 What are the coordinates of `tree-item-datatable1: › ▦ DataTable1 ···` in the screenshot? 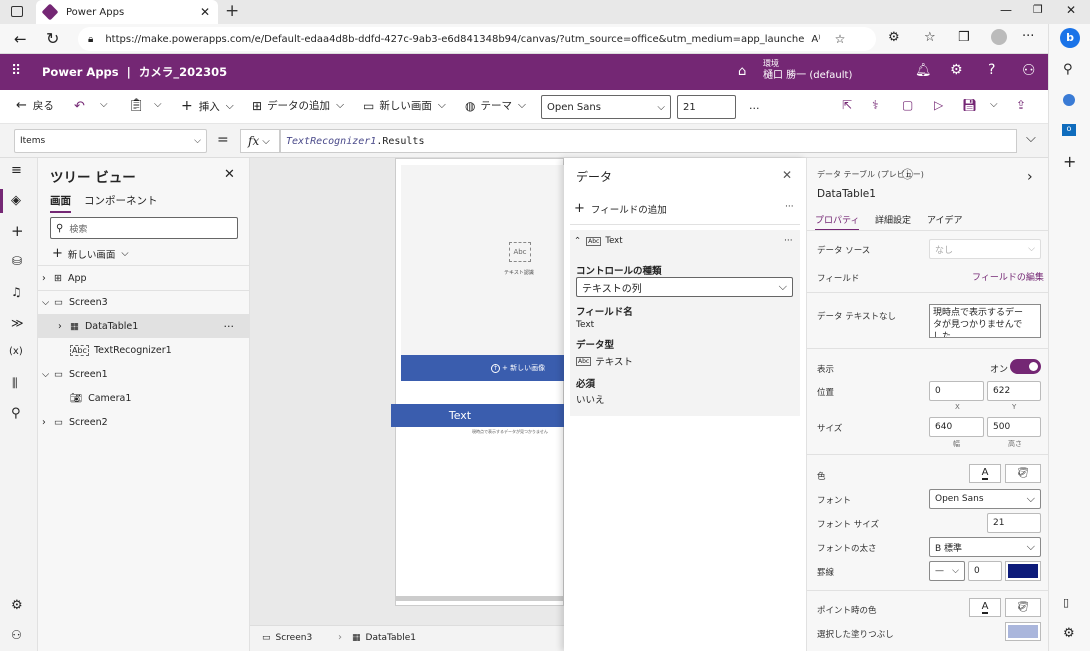 It's located at (144, 326).